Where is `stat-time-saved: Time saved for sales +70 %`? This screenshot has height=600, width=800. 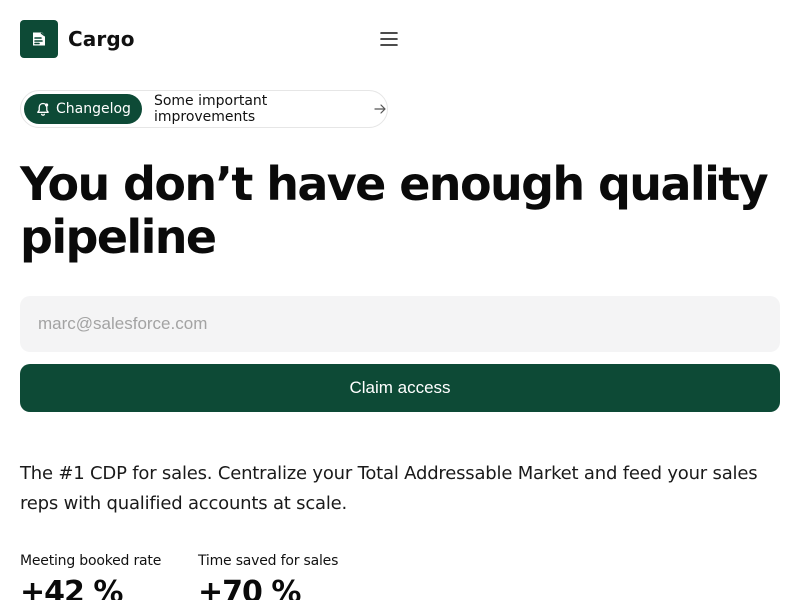 stat-time-saved: Time saved for sales +70 % is located at coordinates (268, 576).